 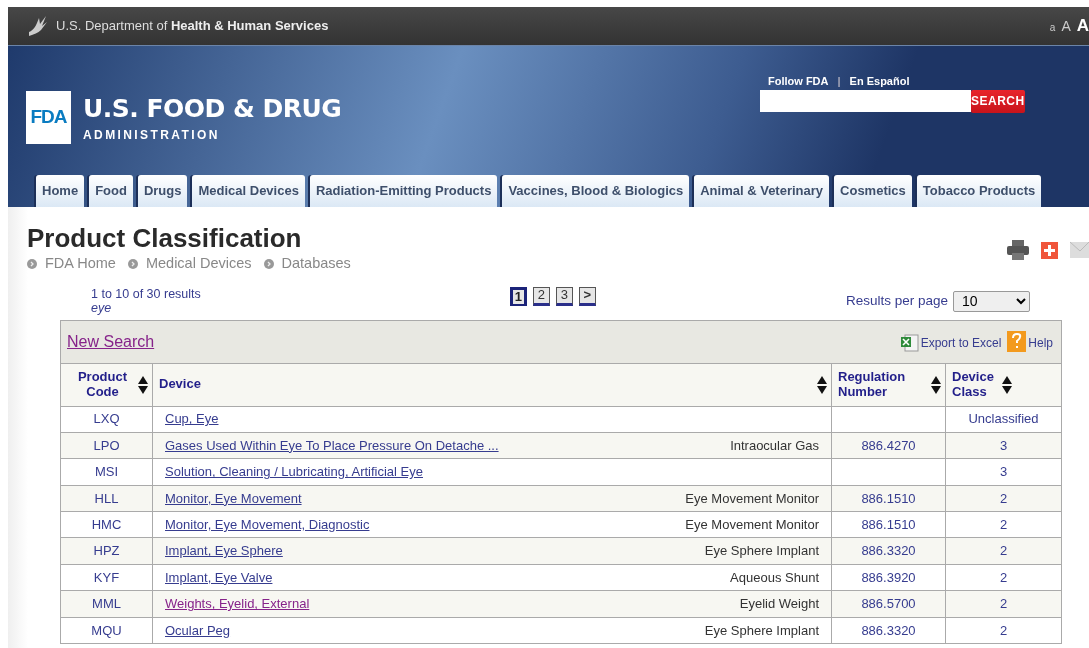 What do you see at coordinates (888, 577) in the screenshot?
I see `table-cell: 886.3920` at bounding box center [888, 577].